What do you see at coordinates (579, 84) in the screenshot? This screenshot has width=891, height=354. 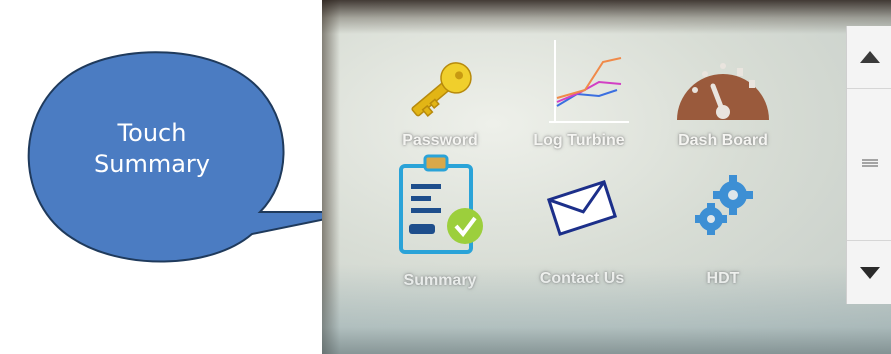 I see `line-chart-icon` at bounding box center [579, 84].